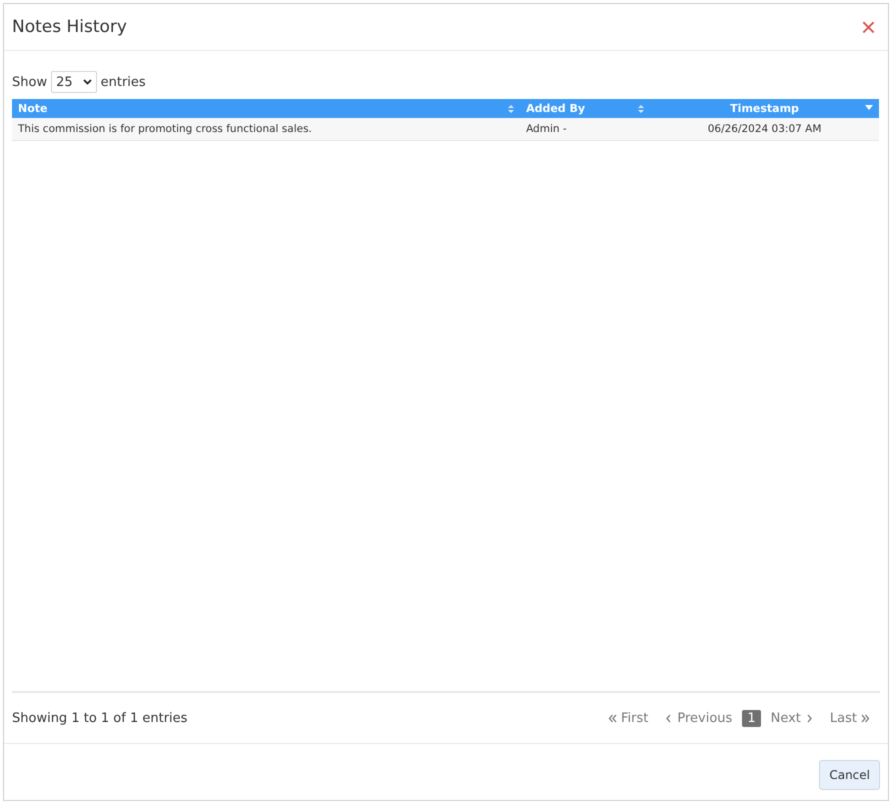 The image size is (893, 805). I want to click on entries-select: 25, so click(74, 82).